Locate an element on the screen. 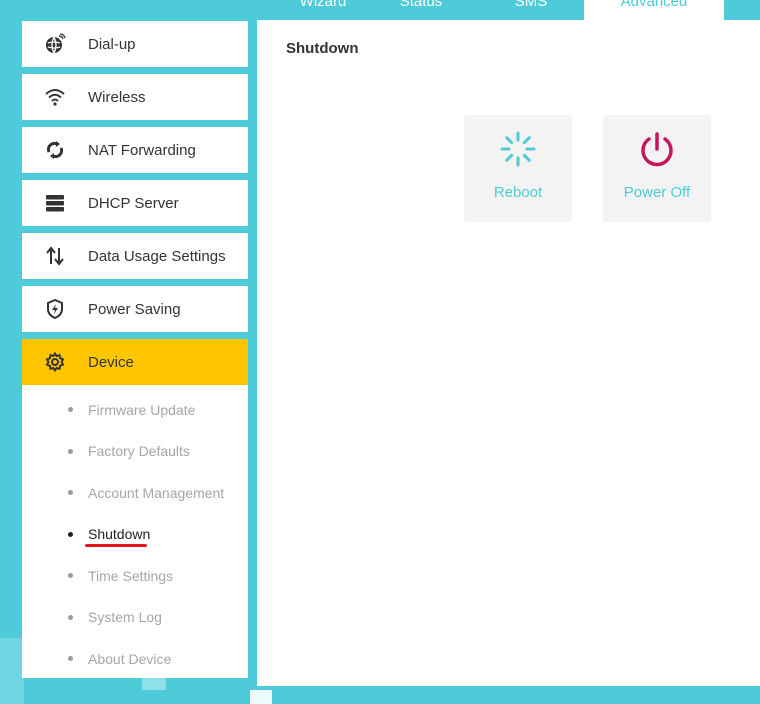 This screenshot has width=760, height=704. sidebar-item-nat-forwarding: NAT Forwarding is located at coordinates (135, 150).